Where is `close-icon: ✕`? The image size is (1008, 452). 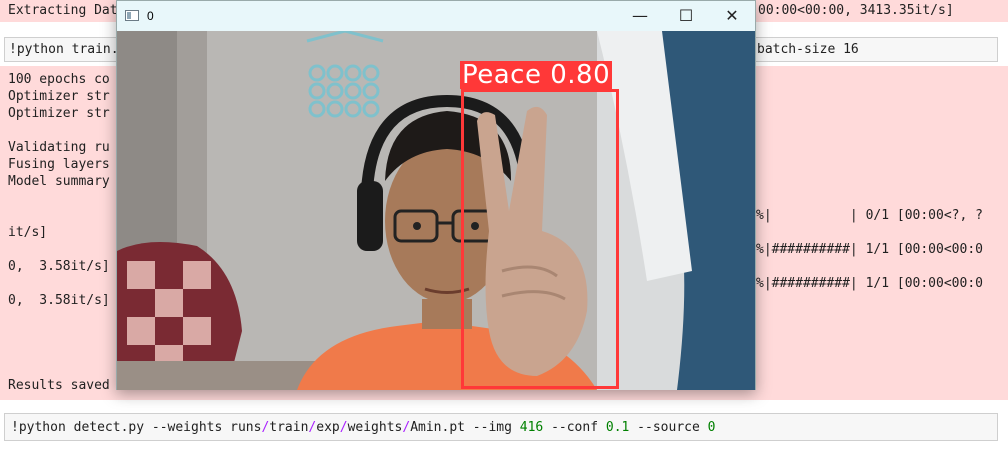
close-icon: ✕ is located at coordinates (732, 15).